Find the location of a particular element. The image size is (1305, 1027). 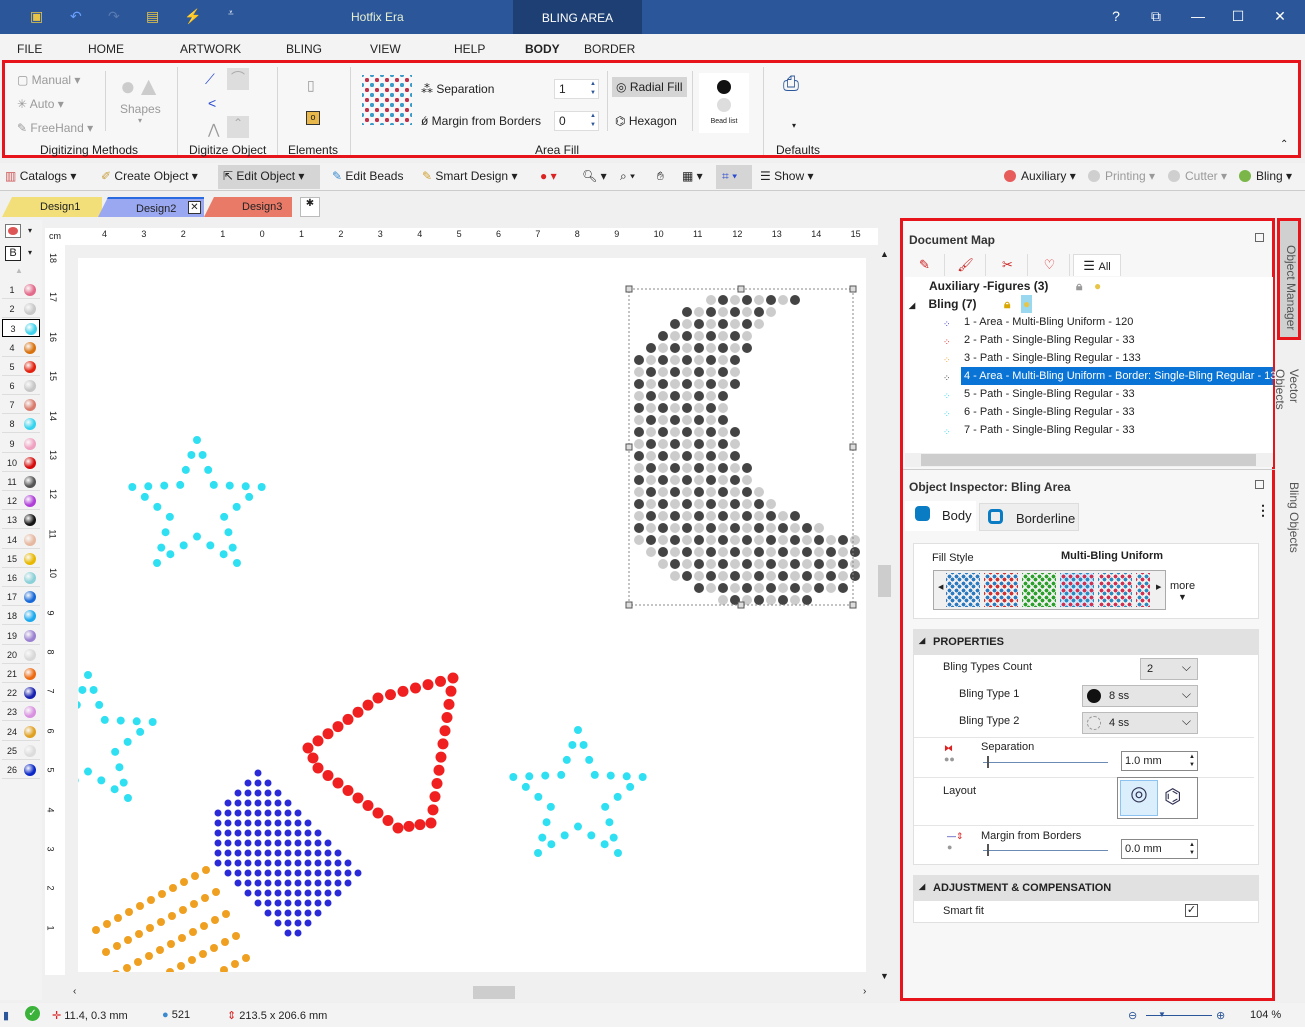

close-button: ✕ is located at coordinates (1280, 16).